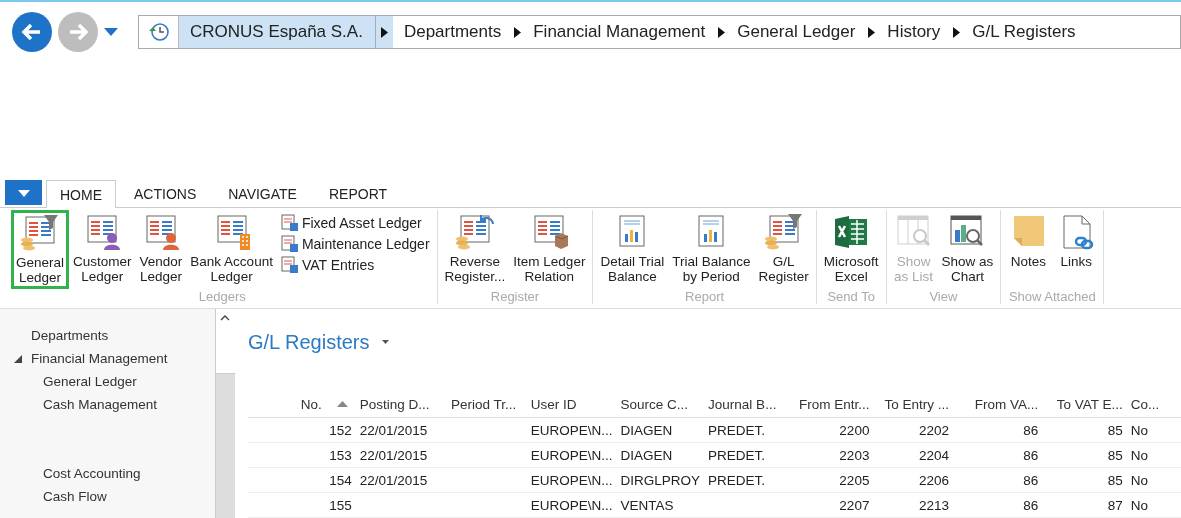  I want to click on table-cell: 152, so click(340, 430).